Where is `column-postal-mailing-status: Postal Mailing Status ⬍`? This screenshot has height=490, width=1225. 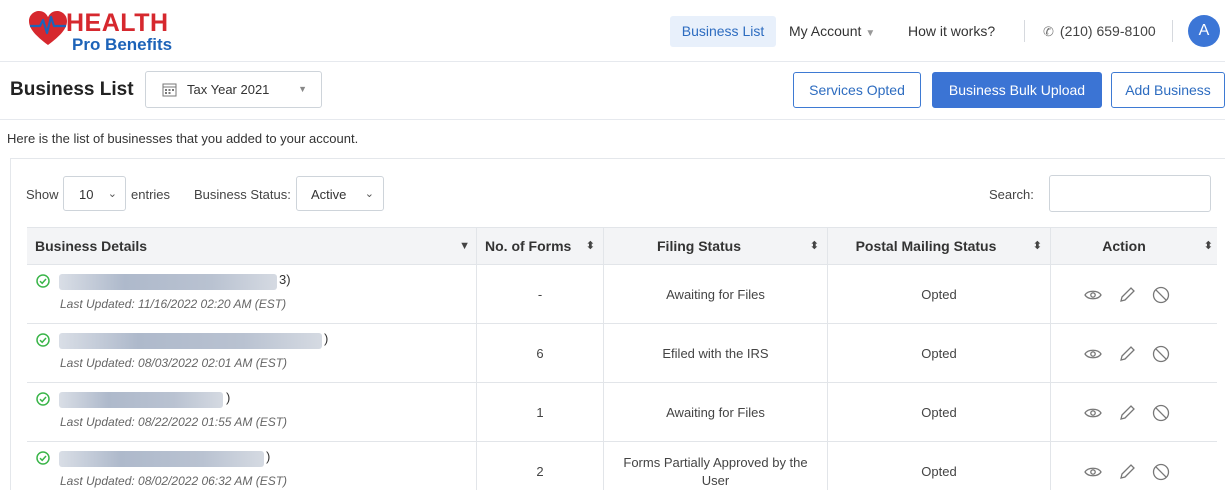
column-postal-mailing-status: Postal Mailing Status ⬍ is located at coordinates (939, 247).